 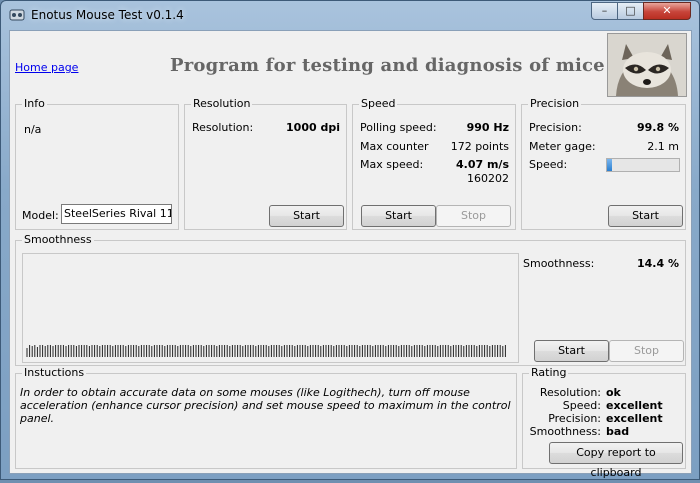 I want to click on meter-gage-label: Meter gage:, so click(x=562, y=146).